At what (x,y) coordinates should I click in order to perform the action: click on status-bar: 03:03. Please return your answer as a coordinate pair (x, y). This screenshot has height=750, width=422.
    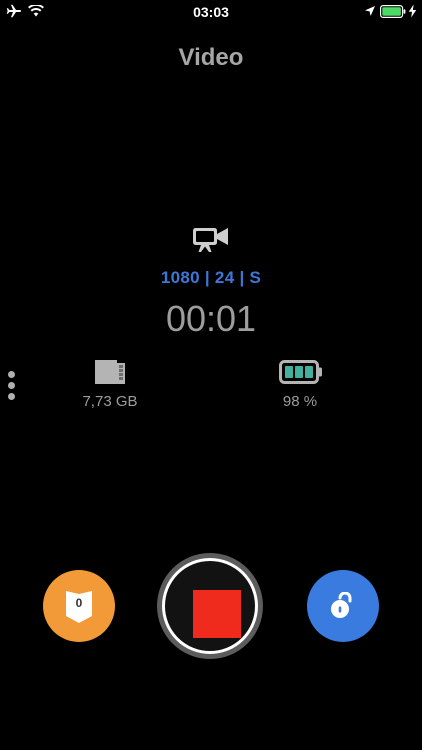
    Looking at the image, I should click on (211, 12).